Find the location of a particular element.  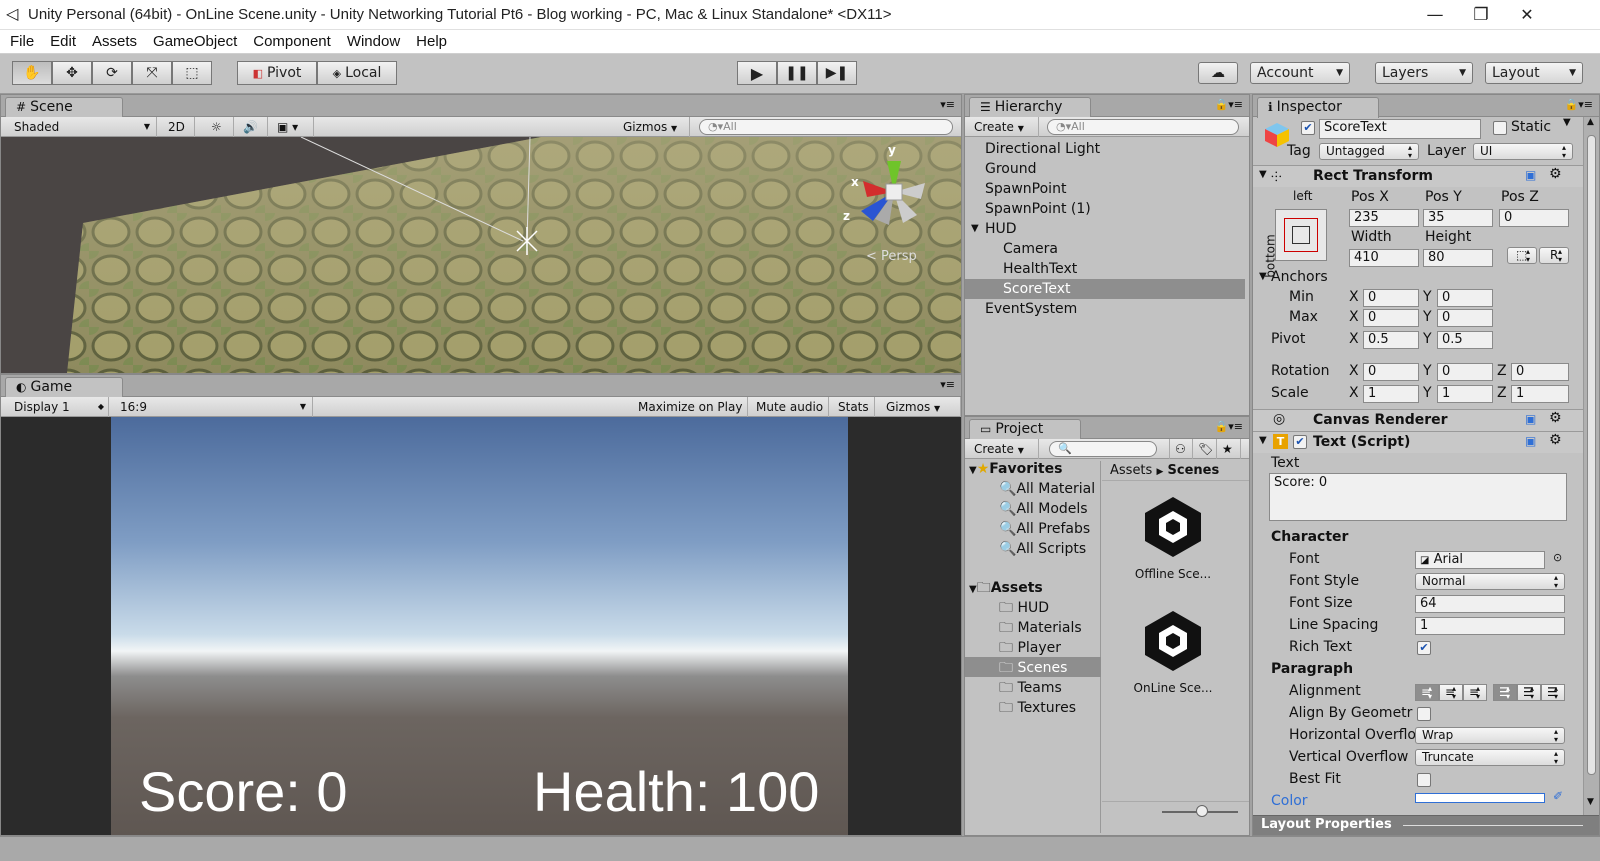

project-create-dropdown: Create ▼ is located at coordinates (1004, 449).